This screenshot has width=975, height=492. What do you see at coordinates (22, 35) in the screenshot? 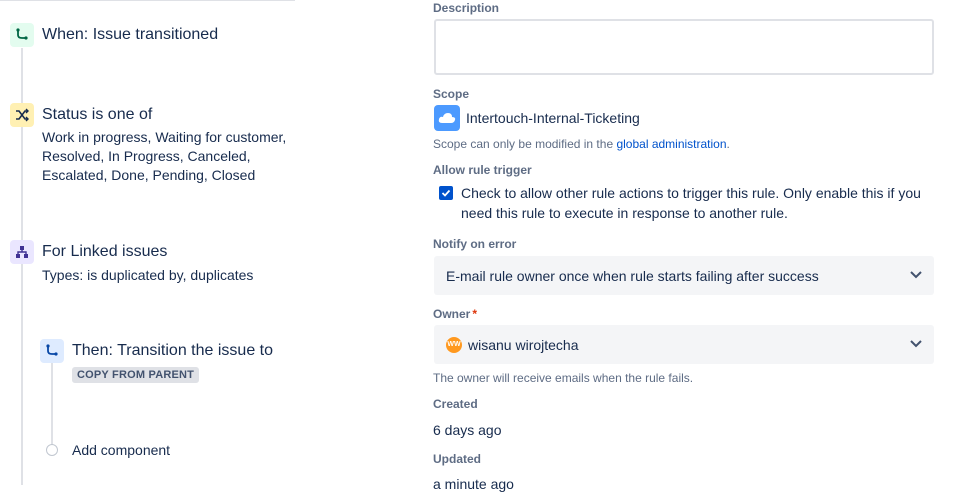
I see `trigger-icon` at bounding box center [22, 35].